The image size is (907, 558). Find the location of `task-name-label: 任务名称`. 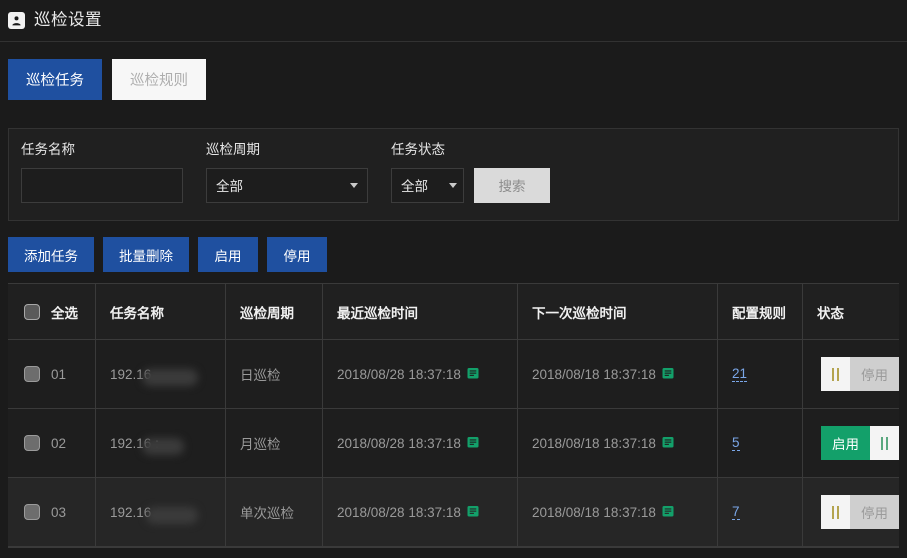

task-name-label: 任务名称 is located at coordinates (48, 149).